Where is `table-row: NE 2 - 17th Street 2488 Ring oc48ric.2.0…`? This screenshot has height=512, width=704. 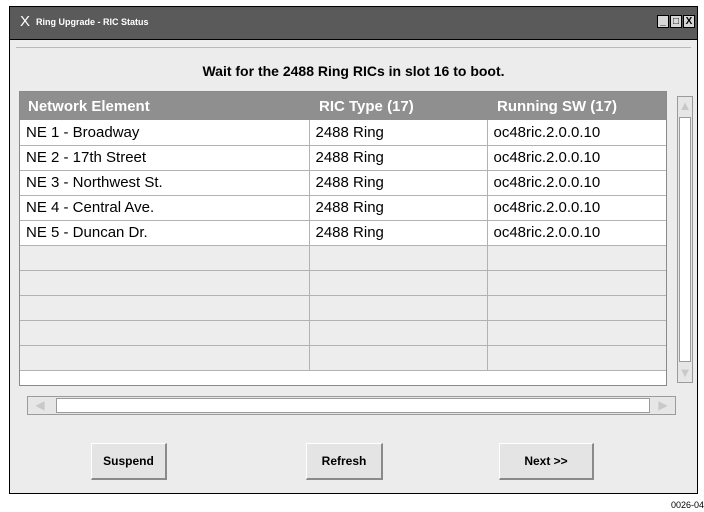 table-row: NE 2 - 17th Street 2488 Ring oc48ric.2.0… is located at coordinates (343, 158).